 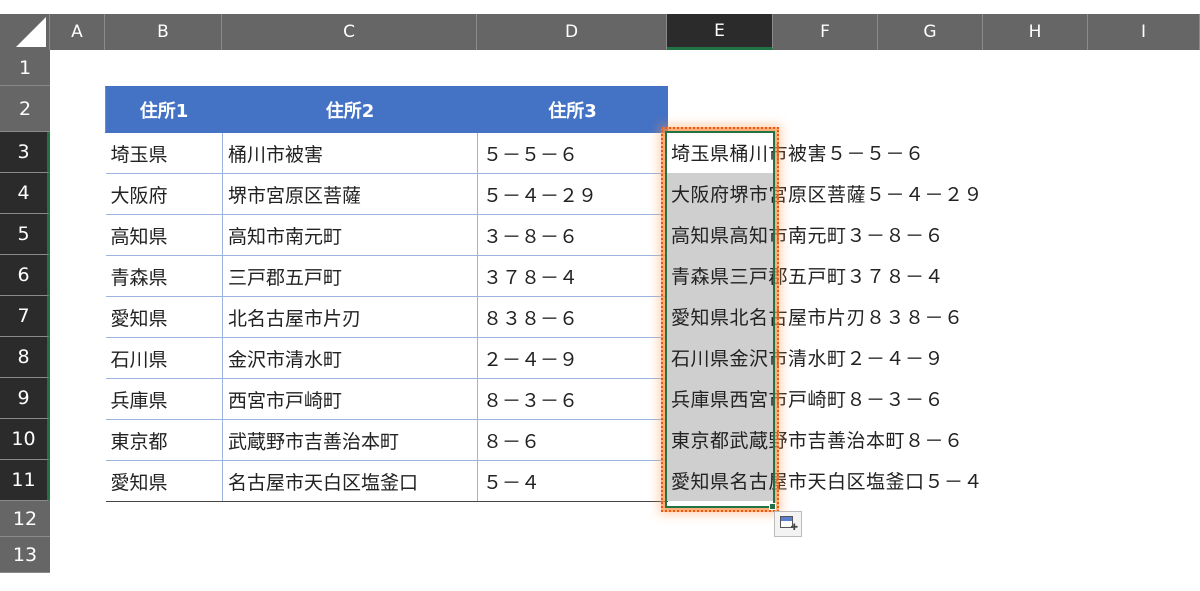 I want to click on table-cell: ３－８－６, so click(x=572, y=235).